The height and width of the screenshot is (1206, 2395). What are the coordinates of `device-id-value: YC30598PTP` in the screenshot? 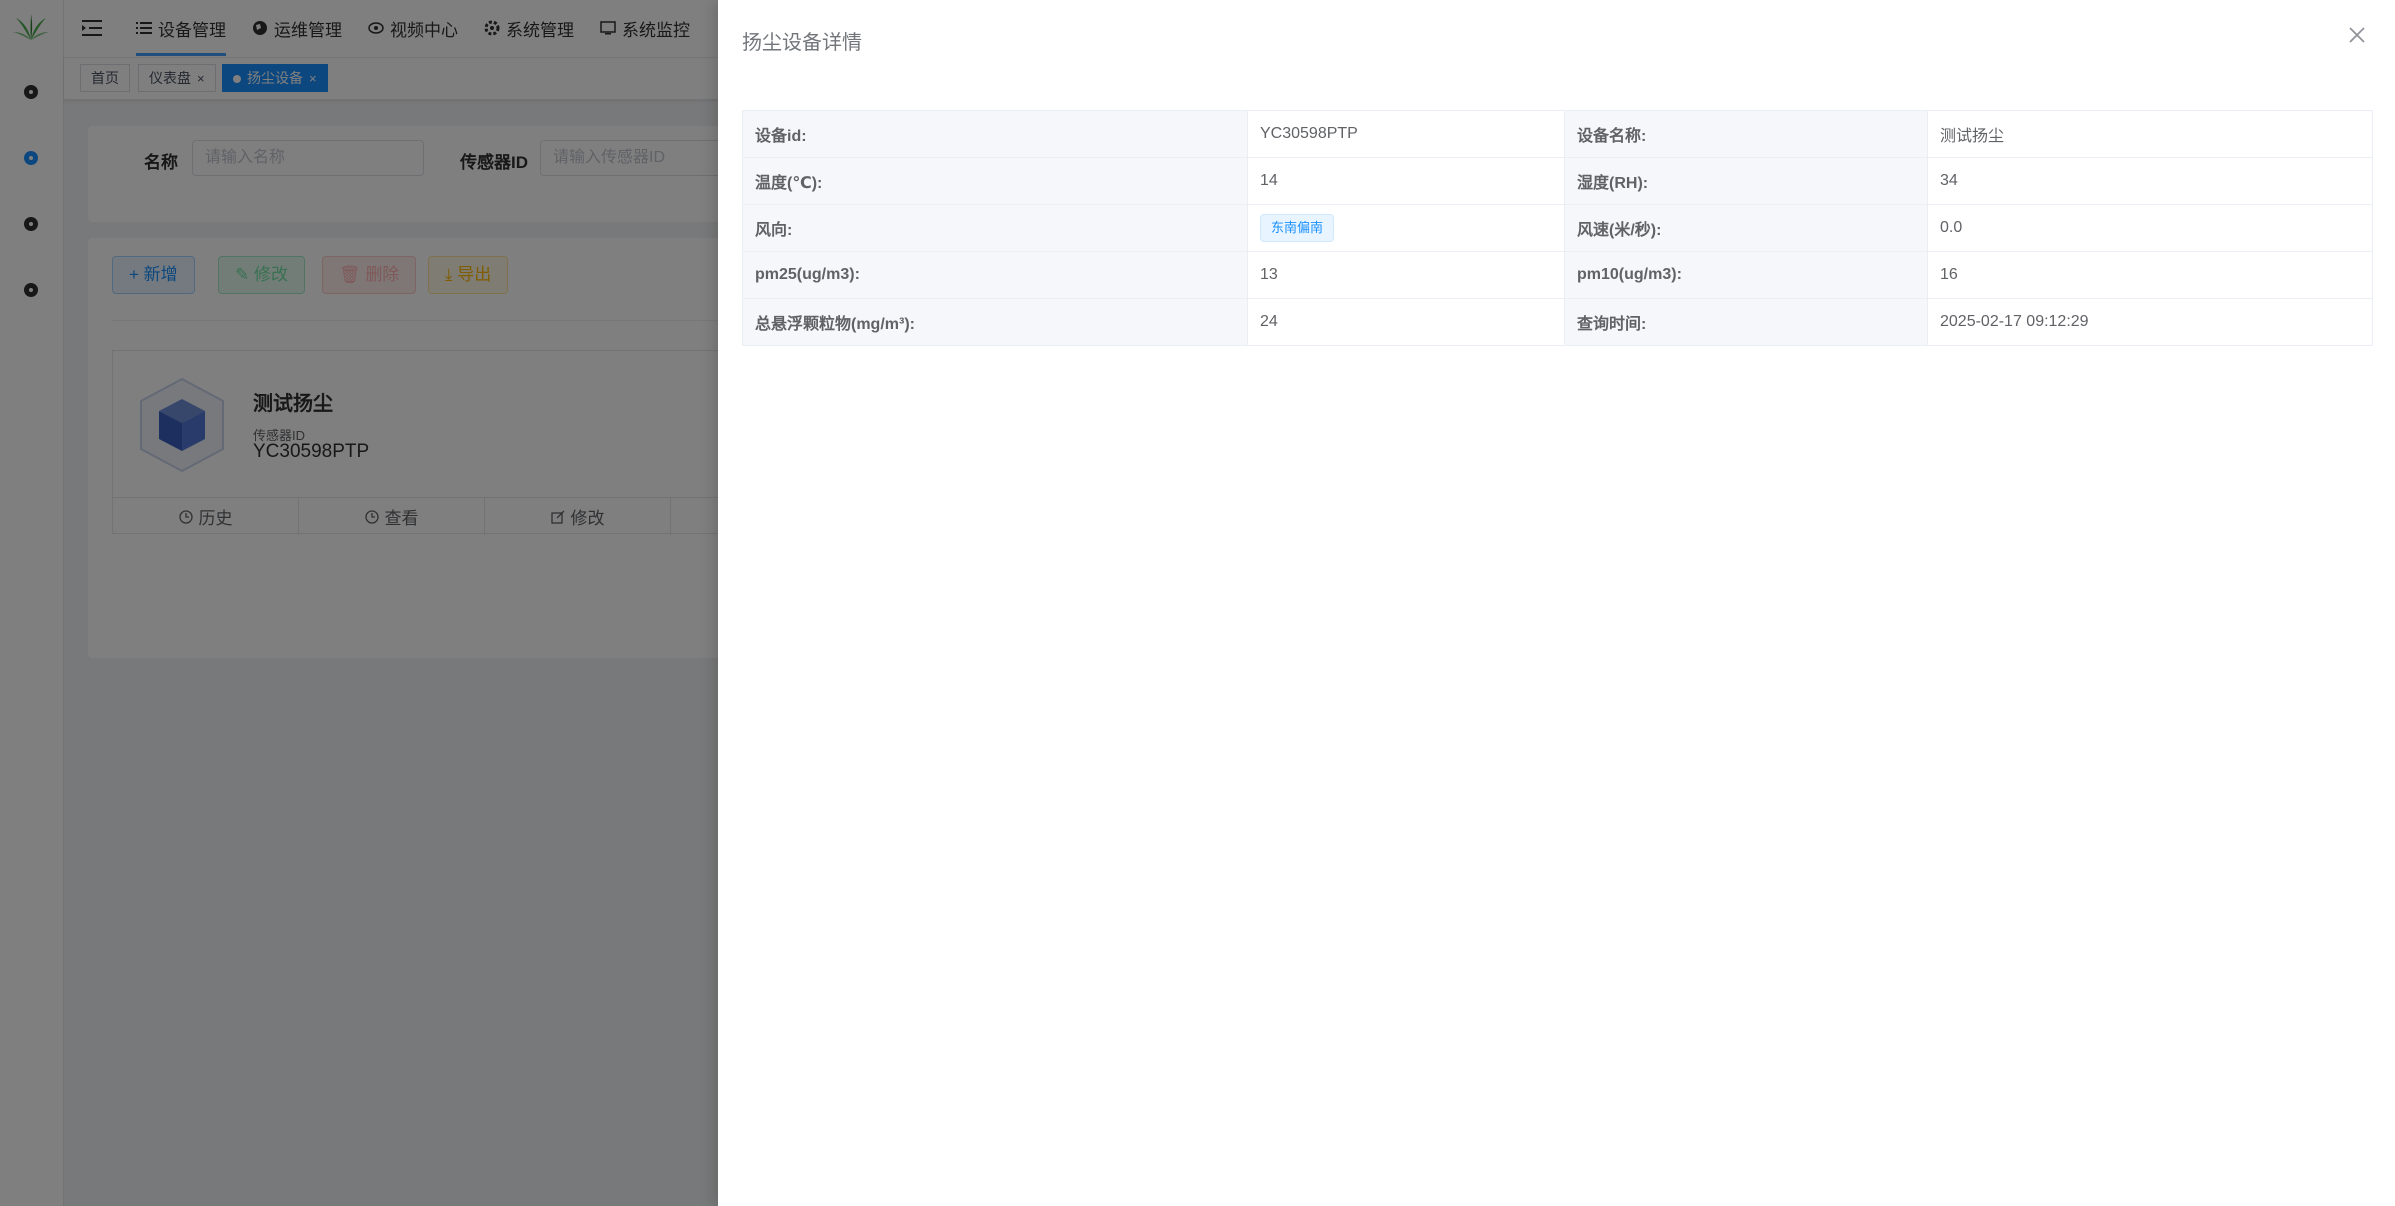 It's located at (1406, 134).